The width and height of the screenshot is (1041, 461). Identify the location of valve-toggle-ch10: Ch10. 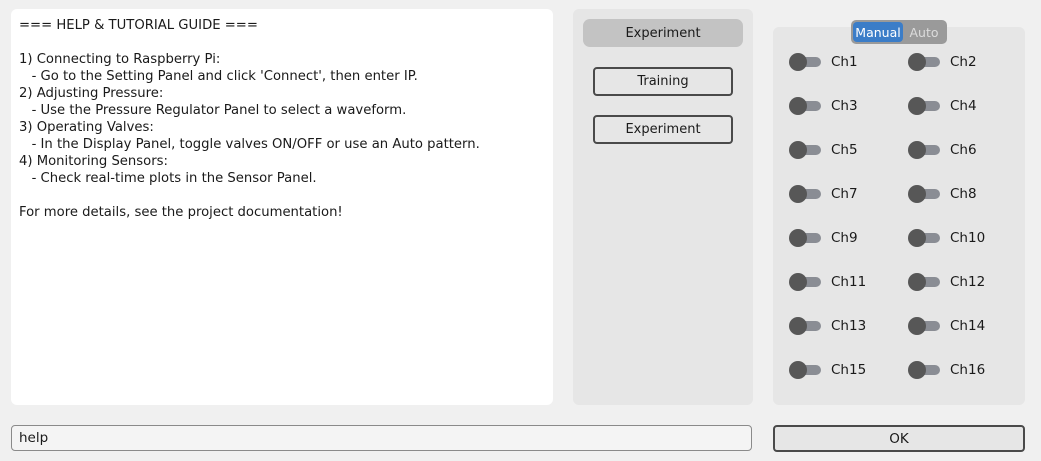
(946, 238).